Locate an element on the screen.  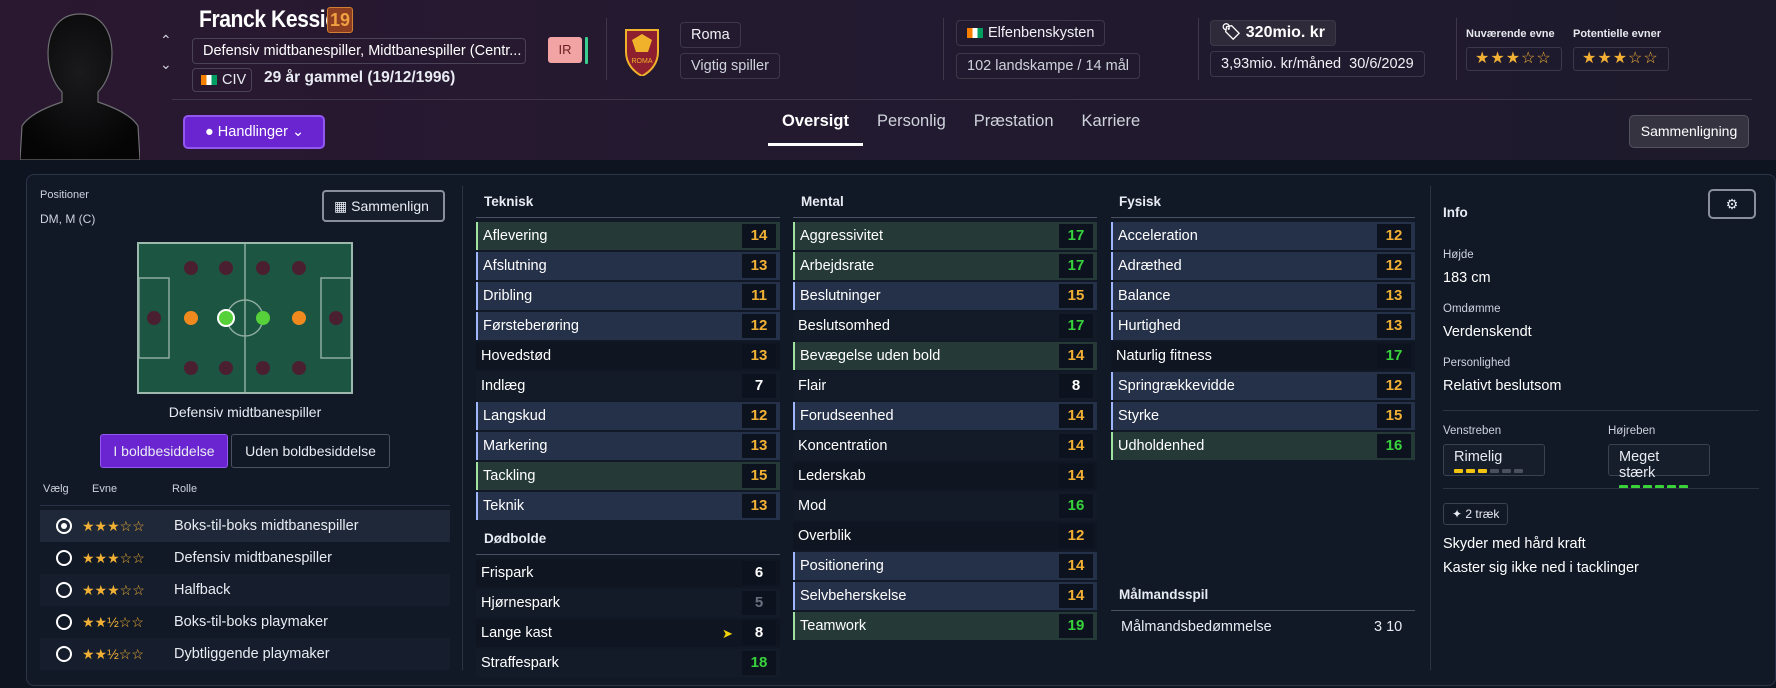
pitch-position-label: Defensiv midtbanespiller is located at coordinates (245, 412).